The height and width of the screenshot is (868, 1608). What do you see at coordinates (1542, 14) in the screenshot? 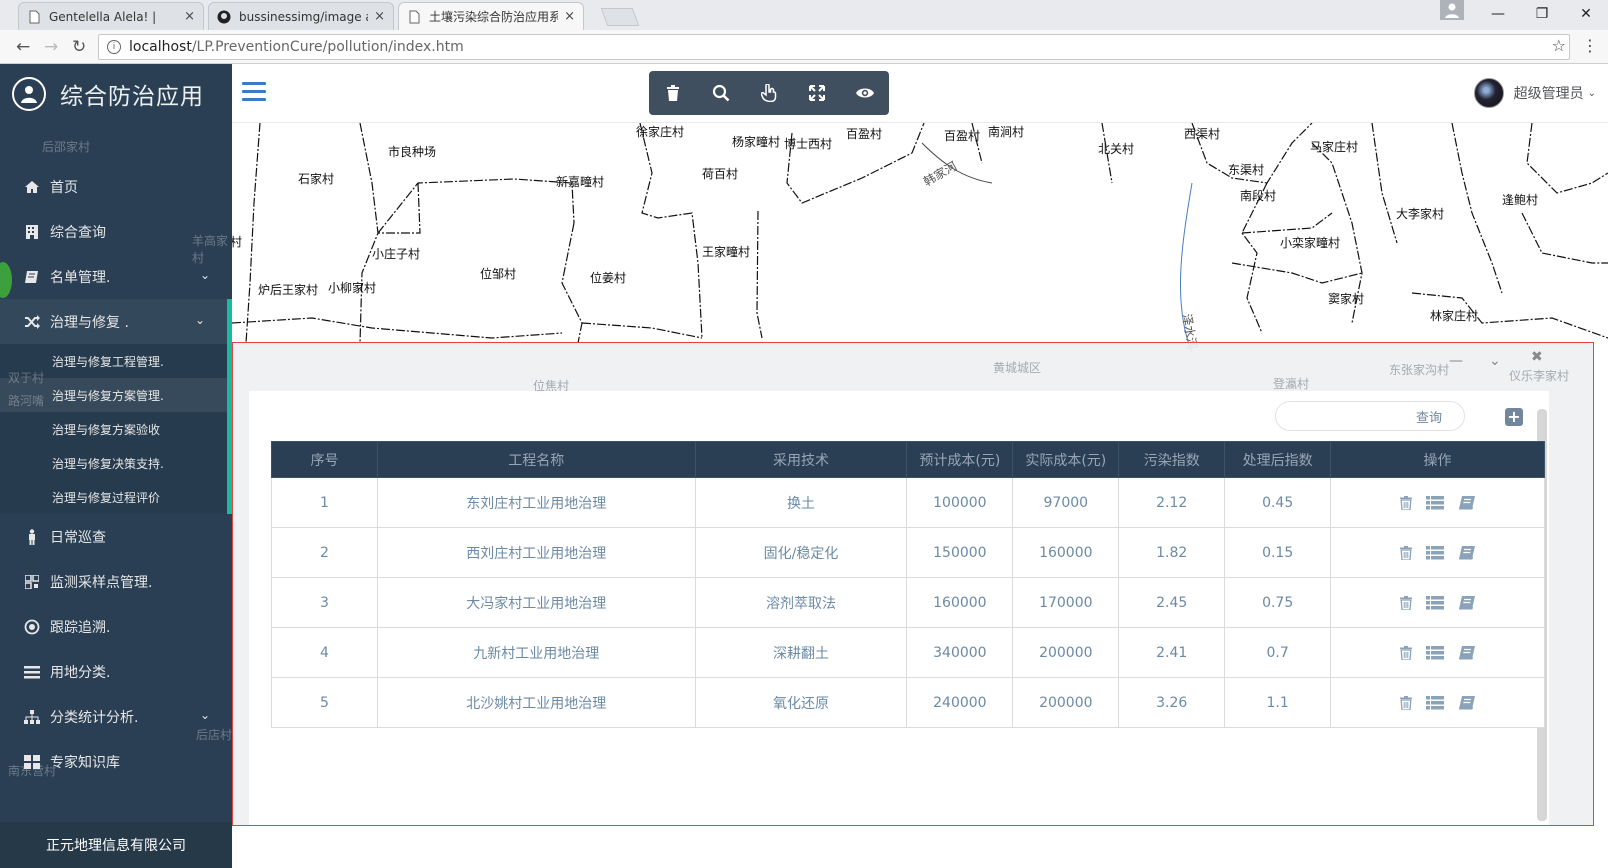
I see `window-restore-button: ❐` at bounding box center [1542, 14].